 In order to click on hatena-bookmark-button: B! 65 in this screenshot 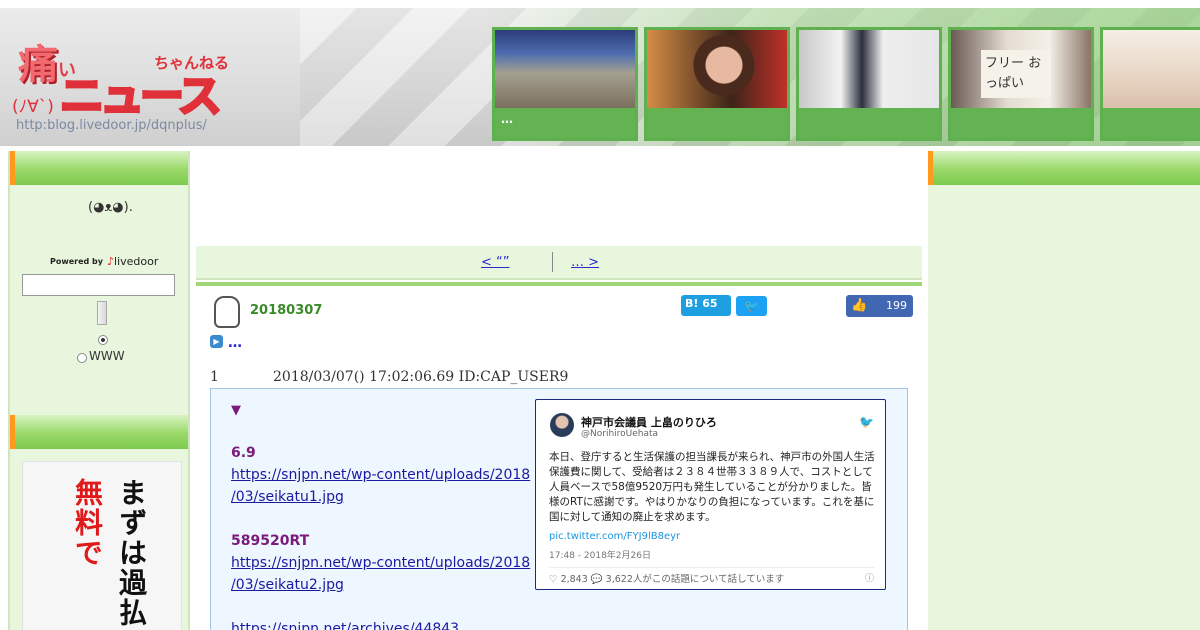, I will do `click(706, 305)`.